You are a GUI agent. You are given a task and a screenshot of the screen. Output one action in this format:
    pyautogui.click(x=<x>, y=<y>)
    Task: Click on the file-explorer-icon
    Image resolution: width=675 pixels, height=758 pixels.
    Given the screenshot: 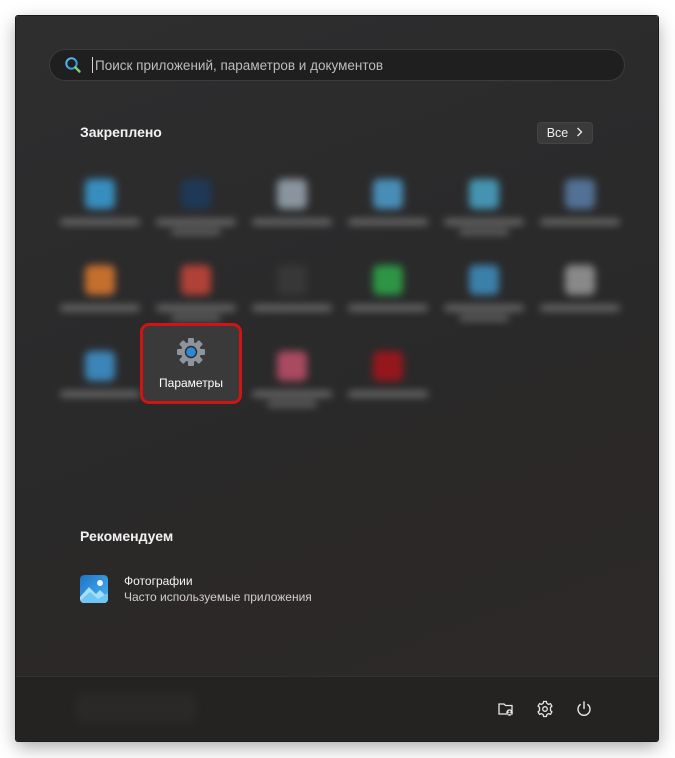 What is the action you would take?
    pyautogui.click(x=506, y=709)
    